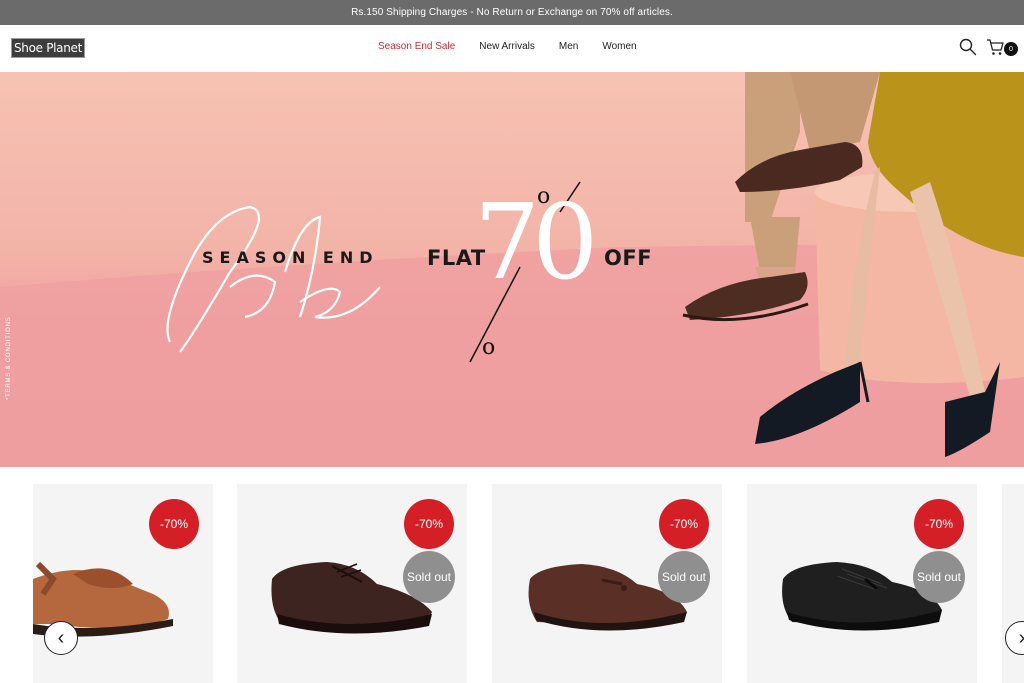 The image size is (1024, 683). Describe the element at coordinates (568, 46) in the screenshot. I see `nav-men: Men` at that location.